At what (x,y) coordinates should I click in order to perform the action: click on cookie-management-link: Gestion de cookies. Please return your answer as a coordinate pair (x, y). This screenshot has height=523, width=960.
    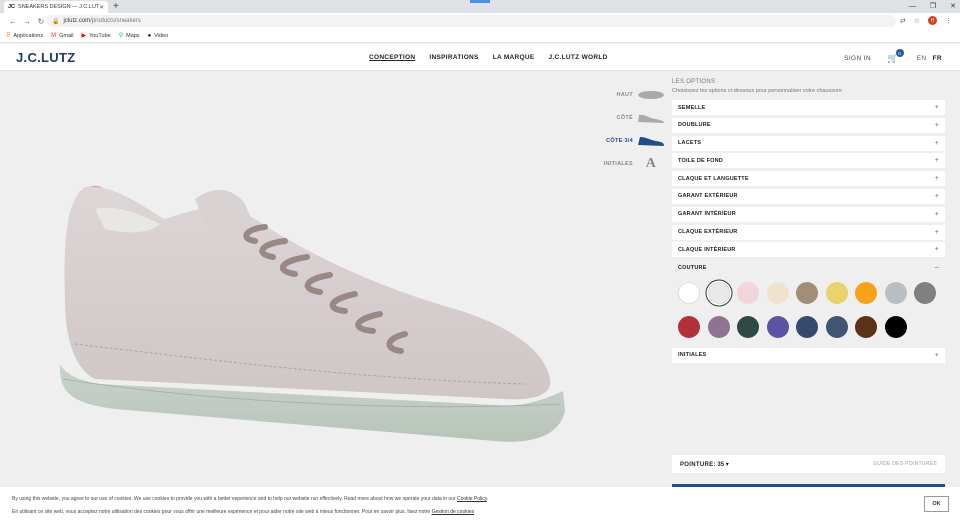
    Looking at the image, I should click on (453, 512).